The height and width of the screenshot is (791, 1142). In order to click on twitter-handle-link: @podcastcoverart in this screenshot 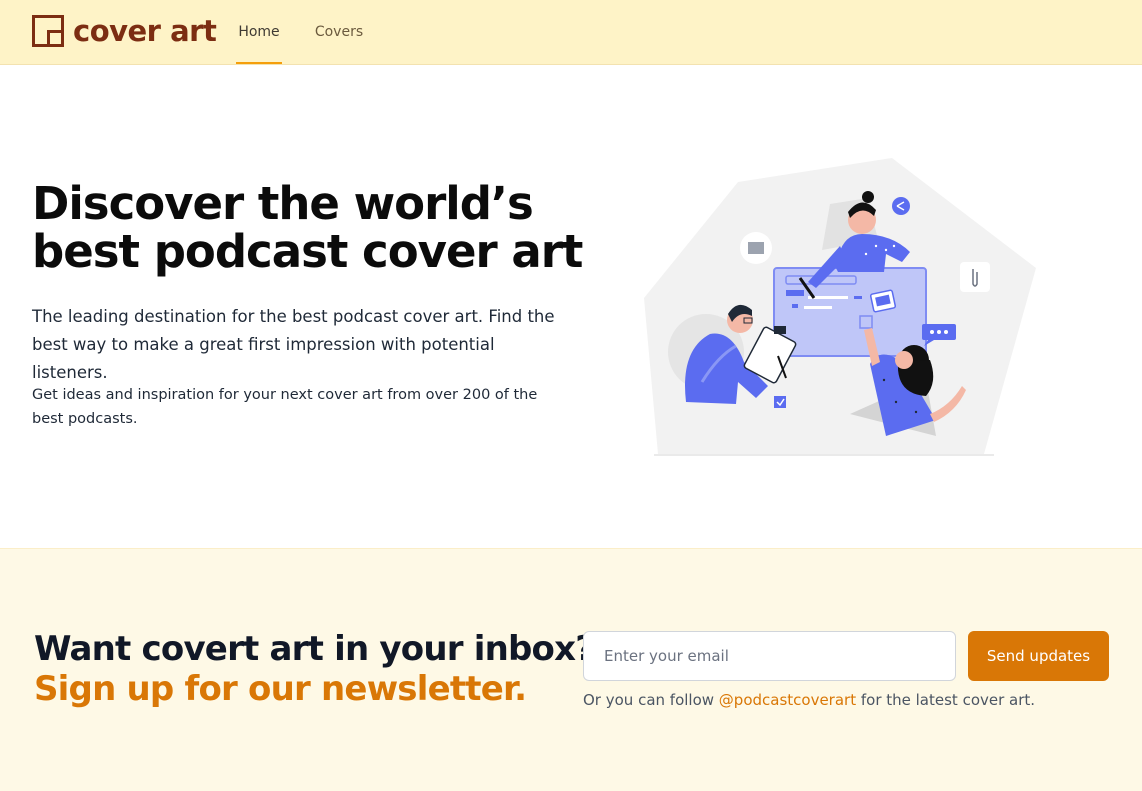, I will do `click(787, 700)`.